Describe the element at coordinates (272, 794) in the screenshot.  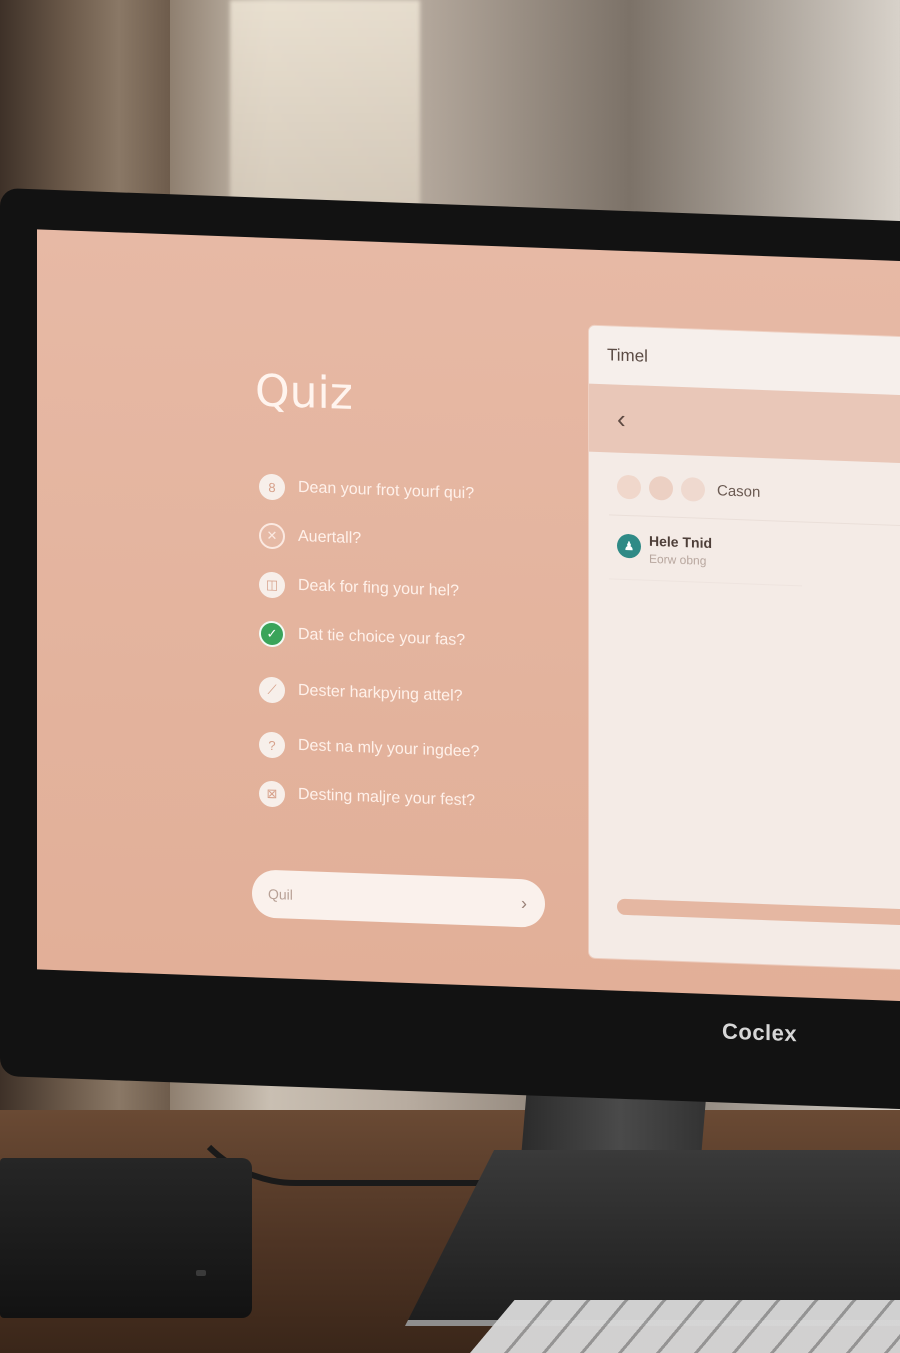
I see `grid-circle-icon: ⊠` at that location.